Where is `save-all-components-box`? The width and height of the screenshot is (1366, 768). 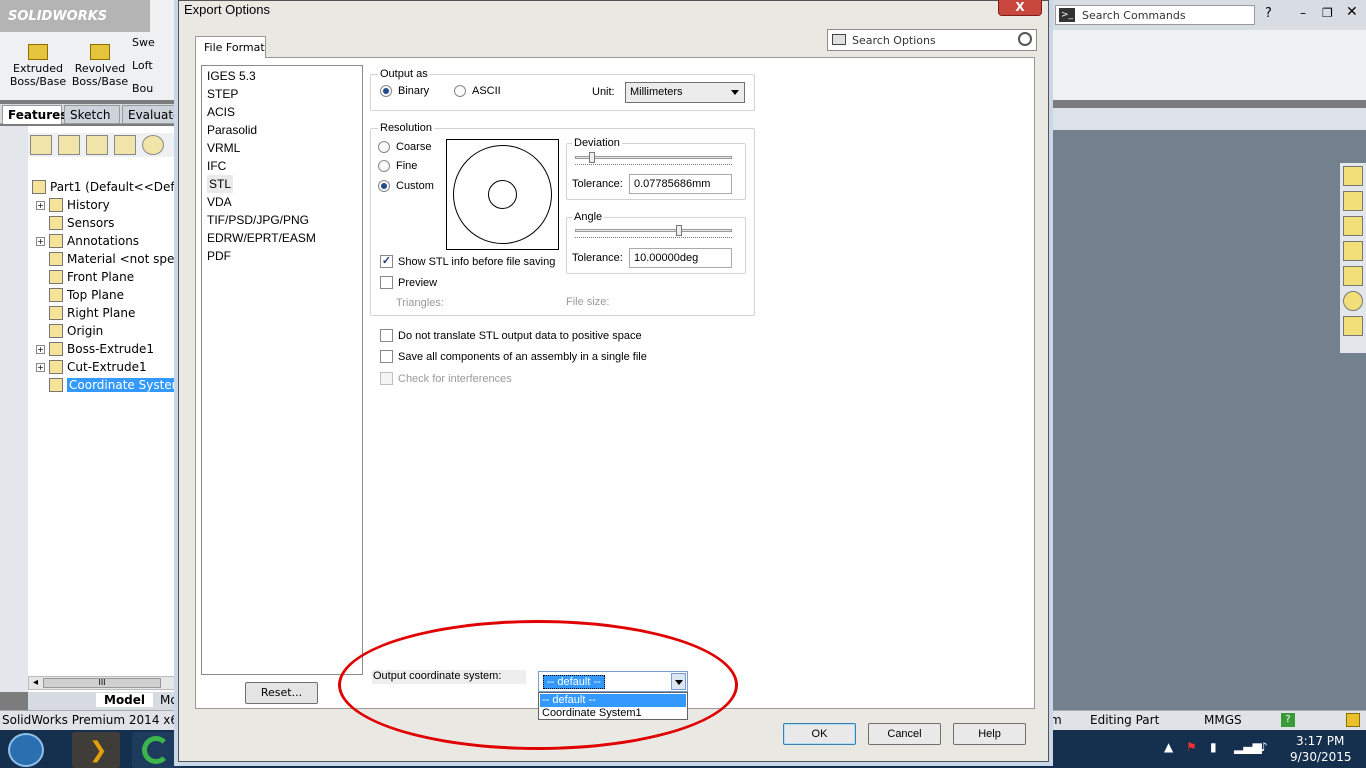
save-all-components-box is located at coordinates (386, 356).